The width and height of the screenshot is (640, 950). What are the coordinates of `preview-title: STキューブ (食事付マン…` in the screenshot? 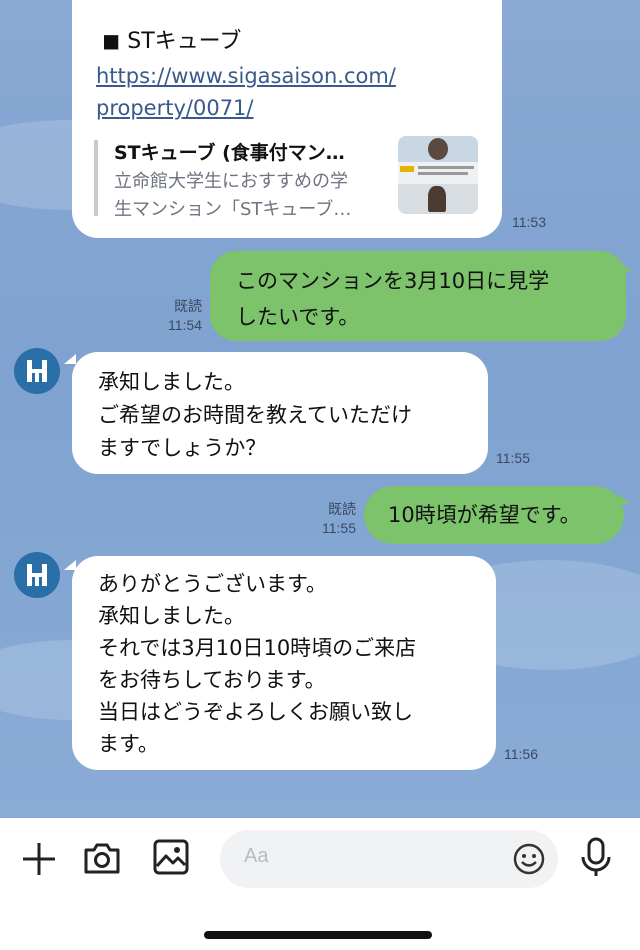 It's located at (229, 153).